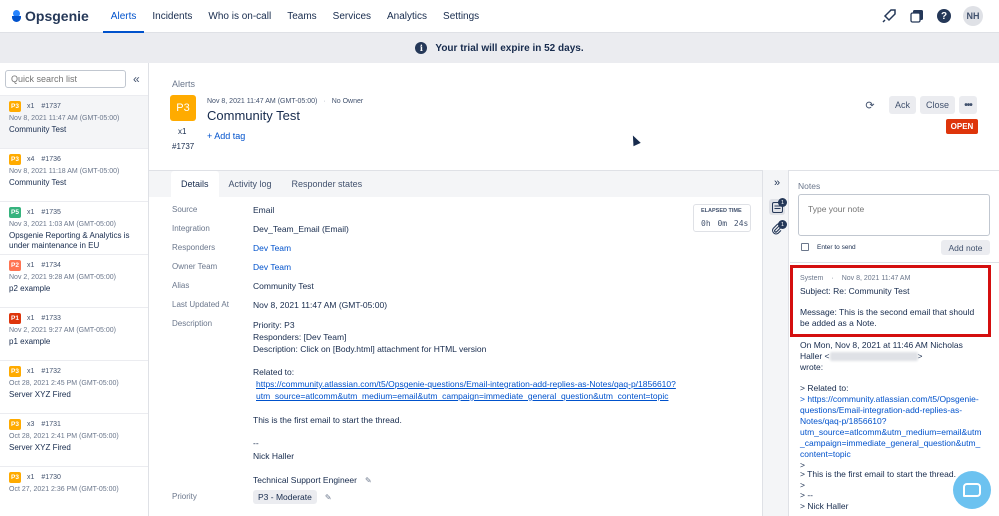  What do you see at coordinates (320, 305) in the screenshot?
I see `last-updated-value: Nov 8, 2021 11:47 AM (GMT-05:00)` at bounding box center [320, 305].